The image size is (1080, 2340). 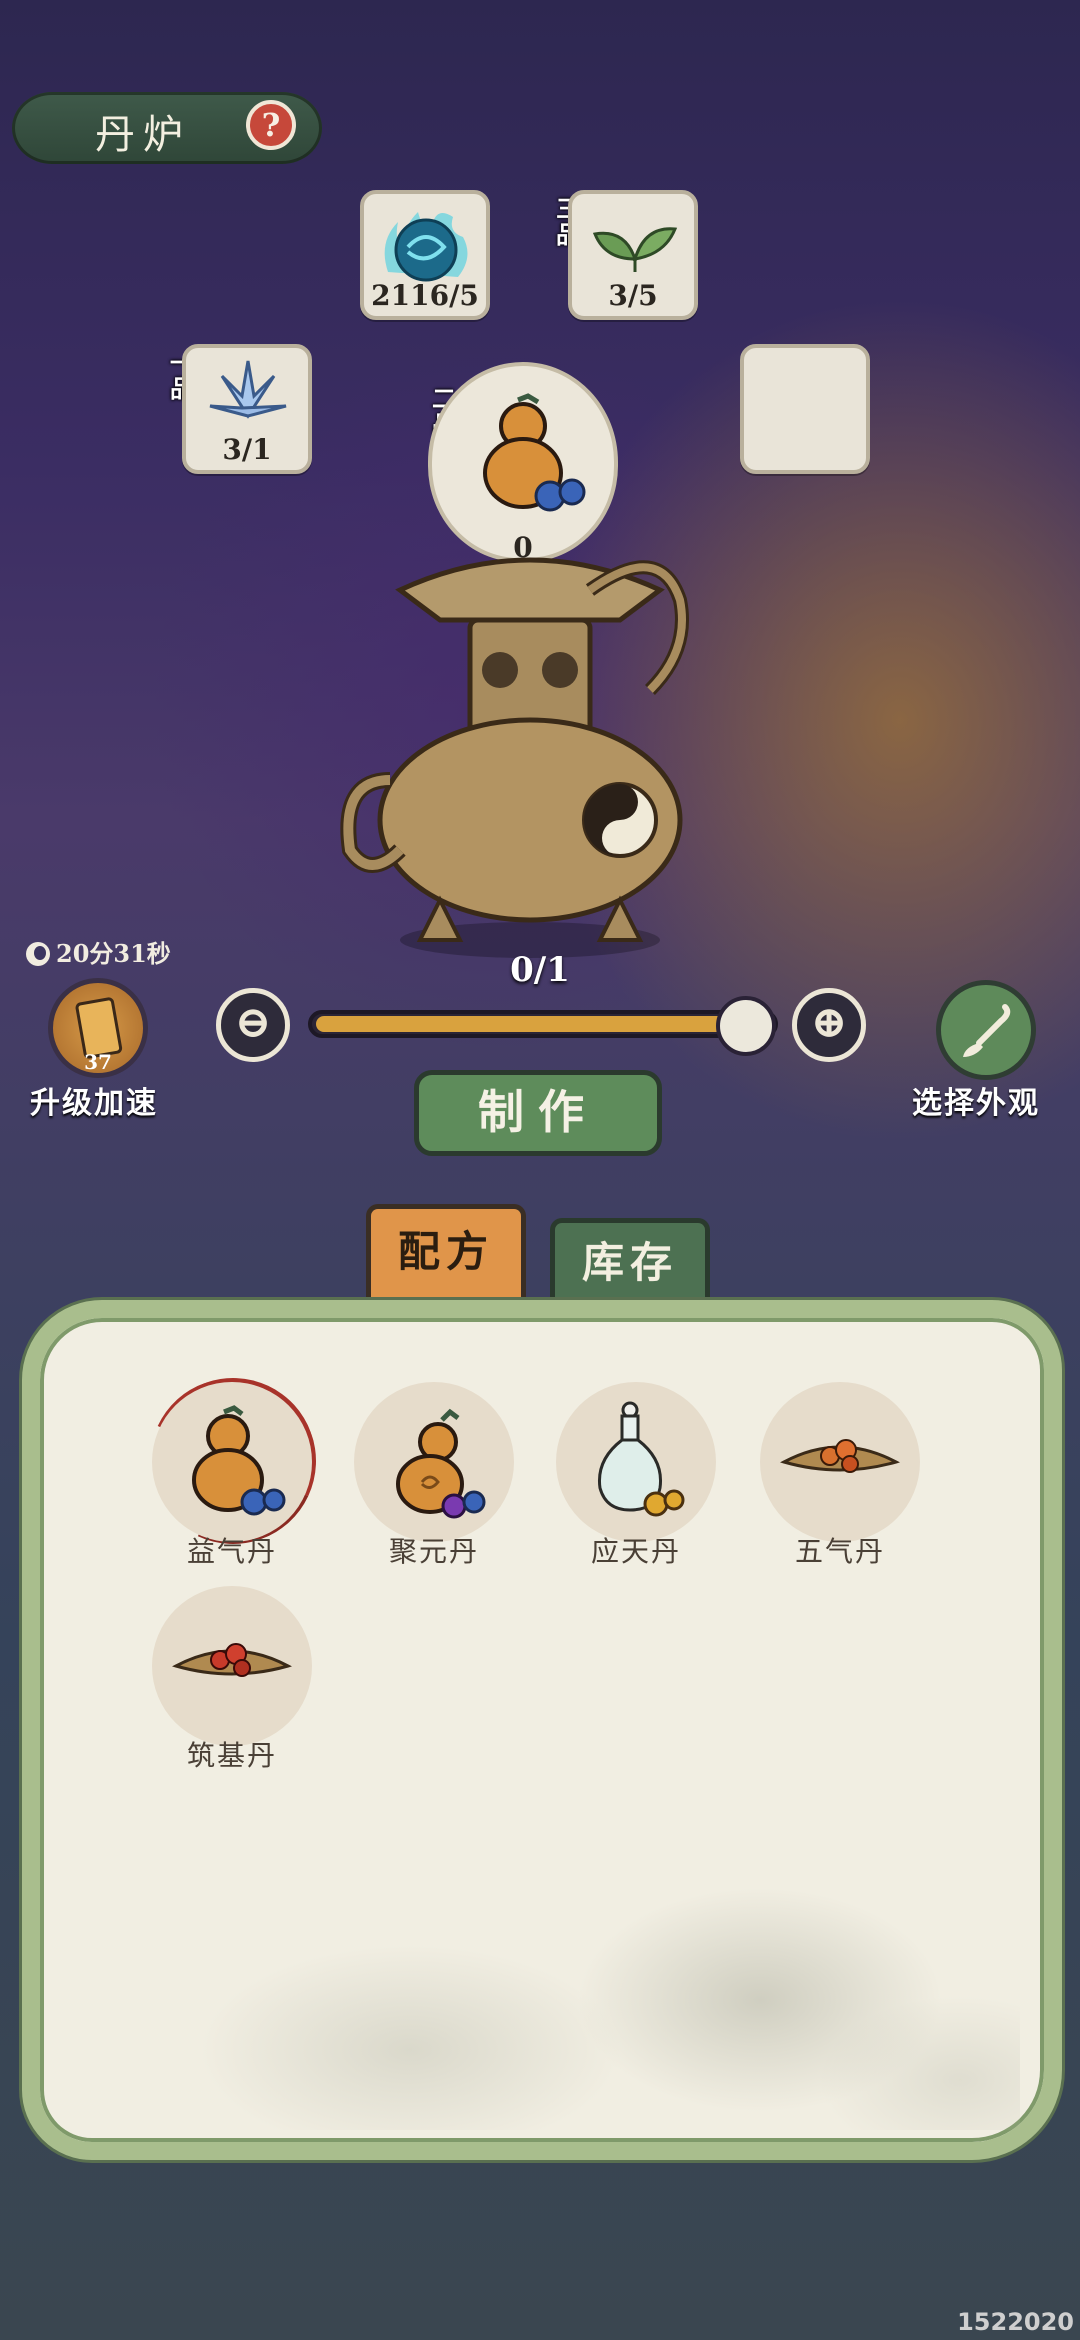 What do you see at coordinates (641, 1459) in the screenshot?
I see `bottle-pill-icon` at bounding box center [641, 1459].